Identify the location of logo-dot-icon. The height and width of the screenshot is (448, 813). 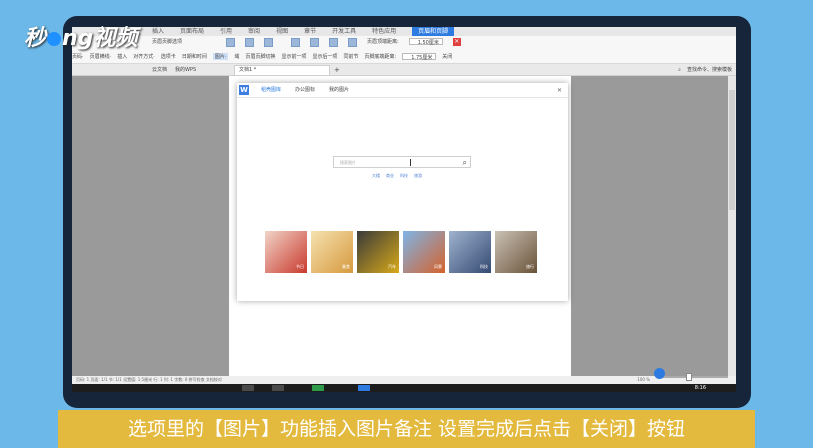
(54, 39).